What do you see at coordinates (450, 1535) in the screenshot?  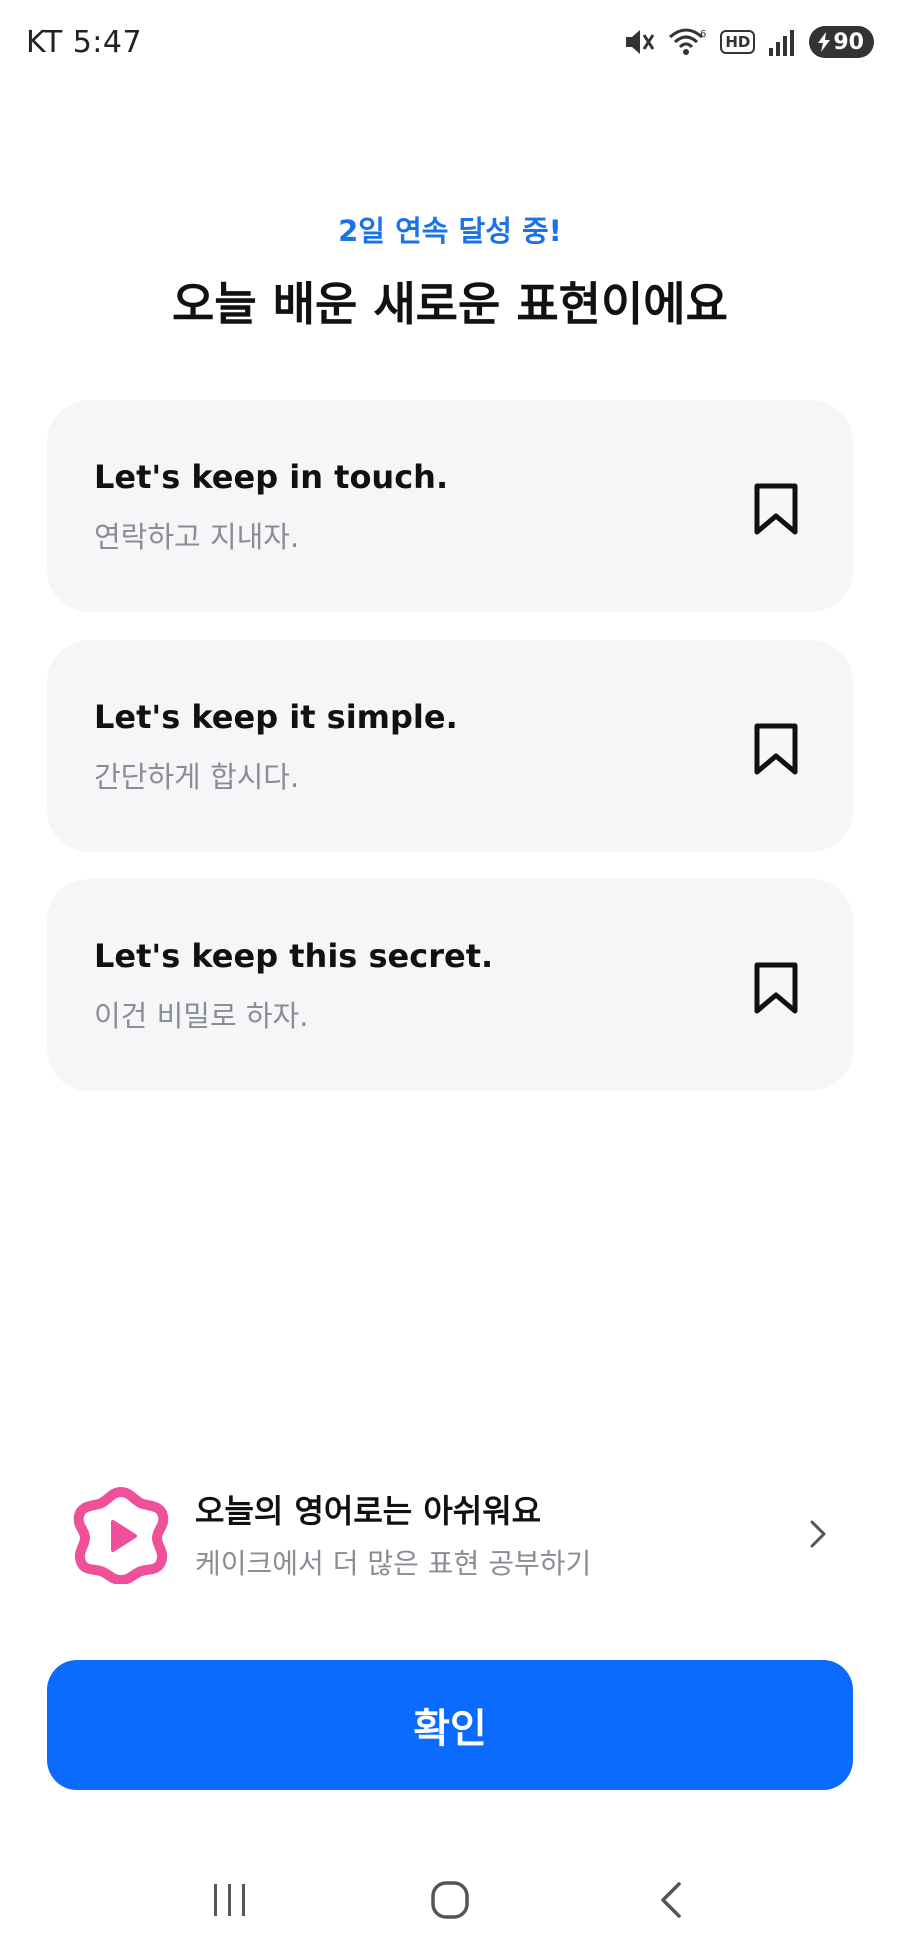 I see `cake-promo-link: 오늘의 영어로는 아쉬워요 케이크에서 더 많은 표현 공부하기` at bounding box center [450, 1535].